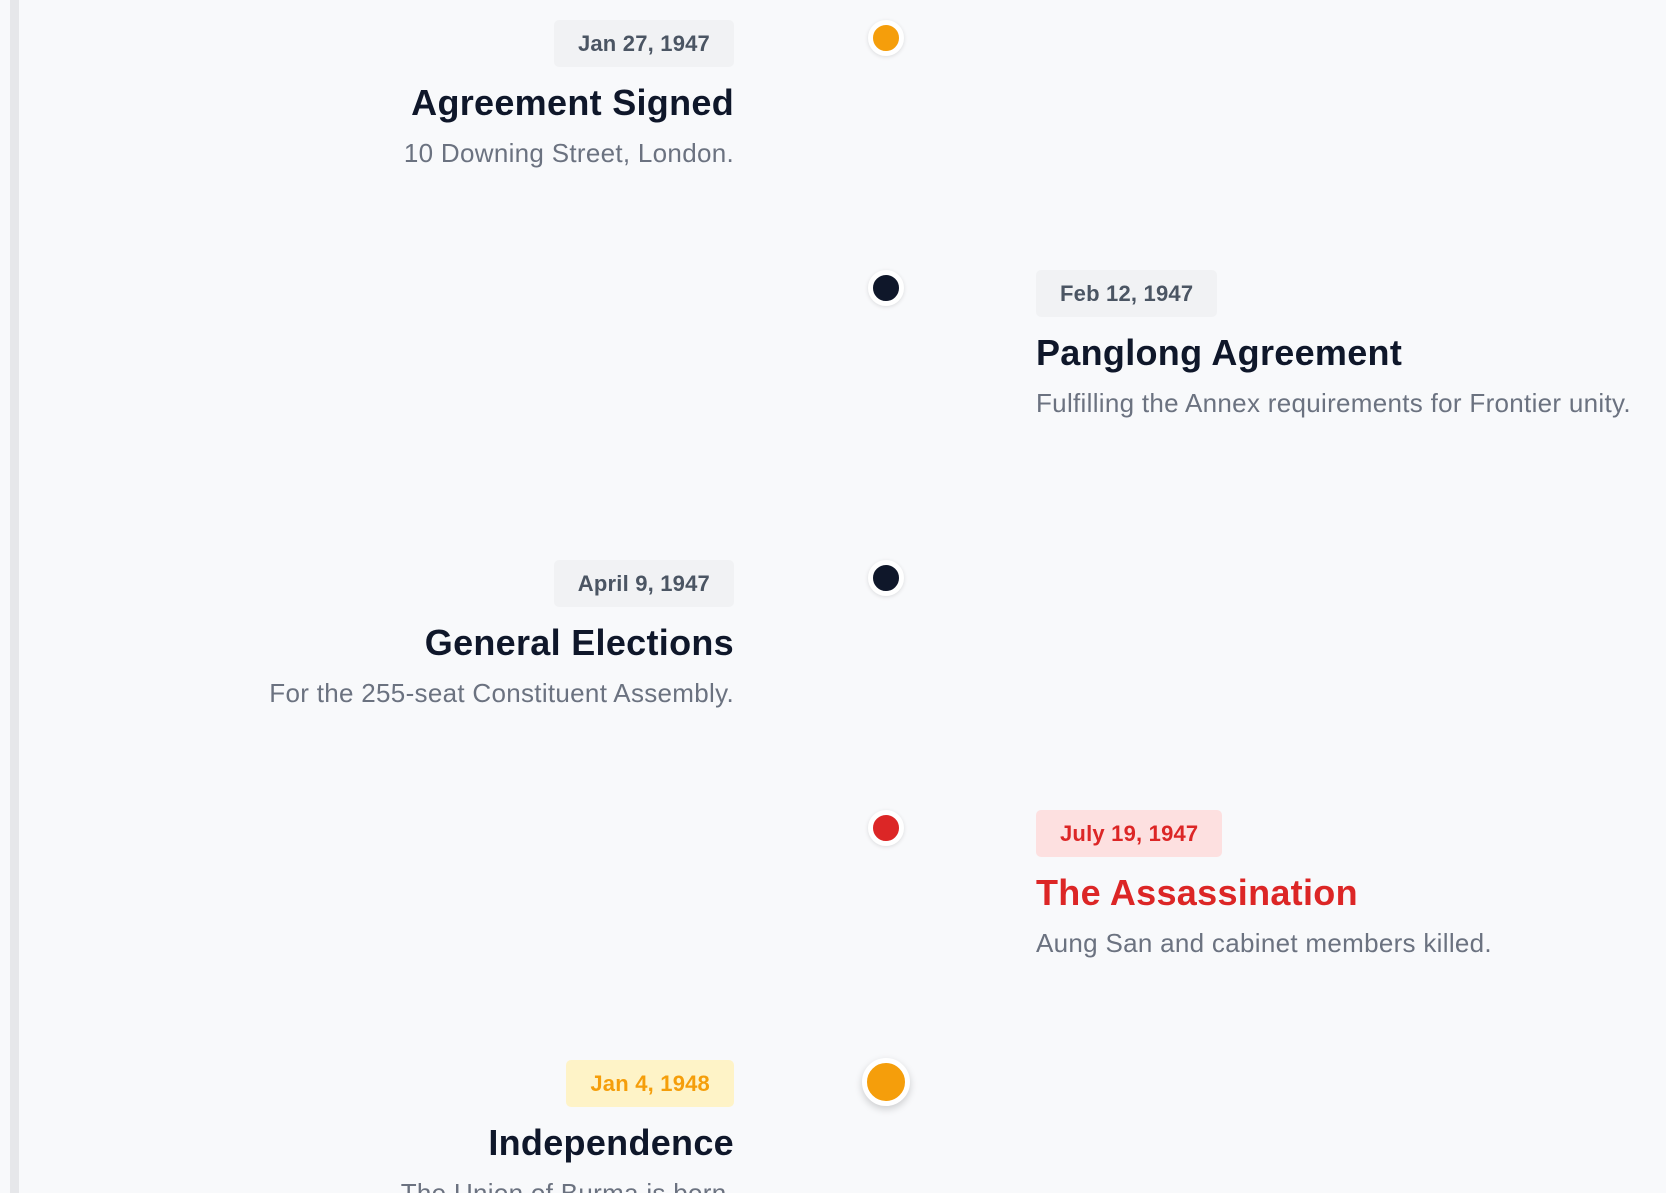  What do you see at coordinates (650, 1083) in the screenshot?
I see `date-badge: Jan 4, 1948` at bounding box center [650, 1083].